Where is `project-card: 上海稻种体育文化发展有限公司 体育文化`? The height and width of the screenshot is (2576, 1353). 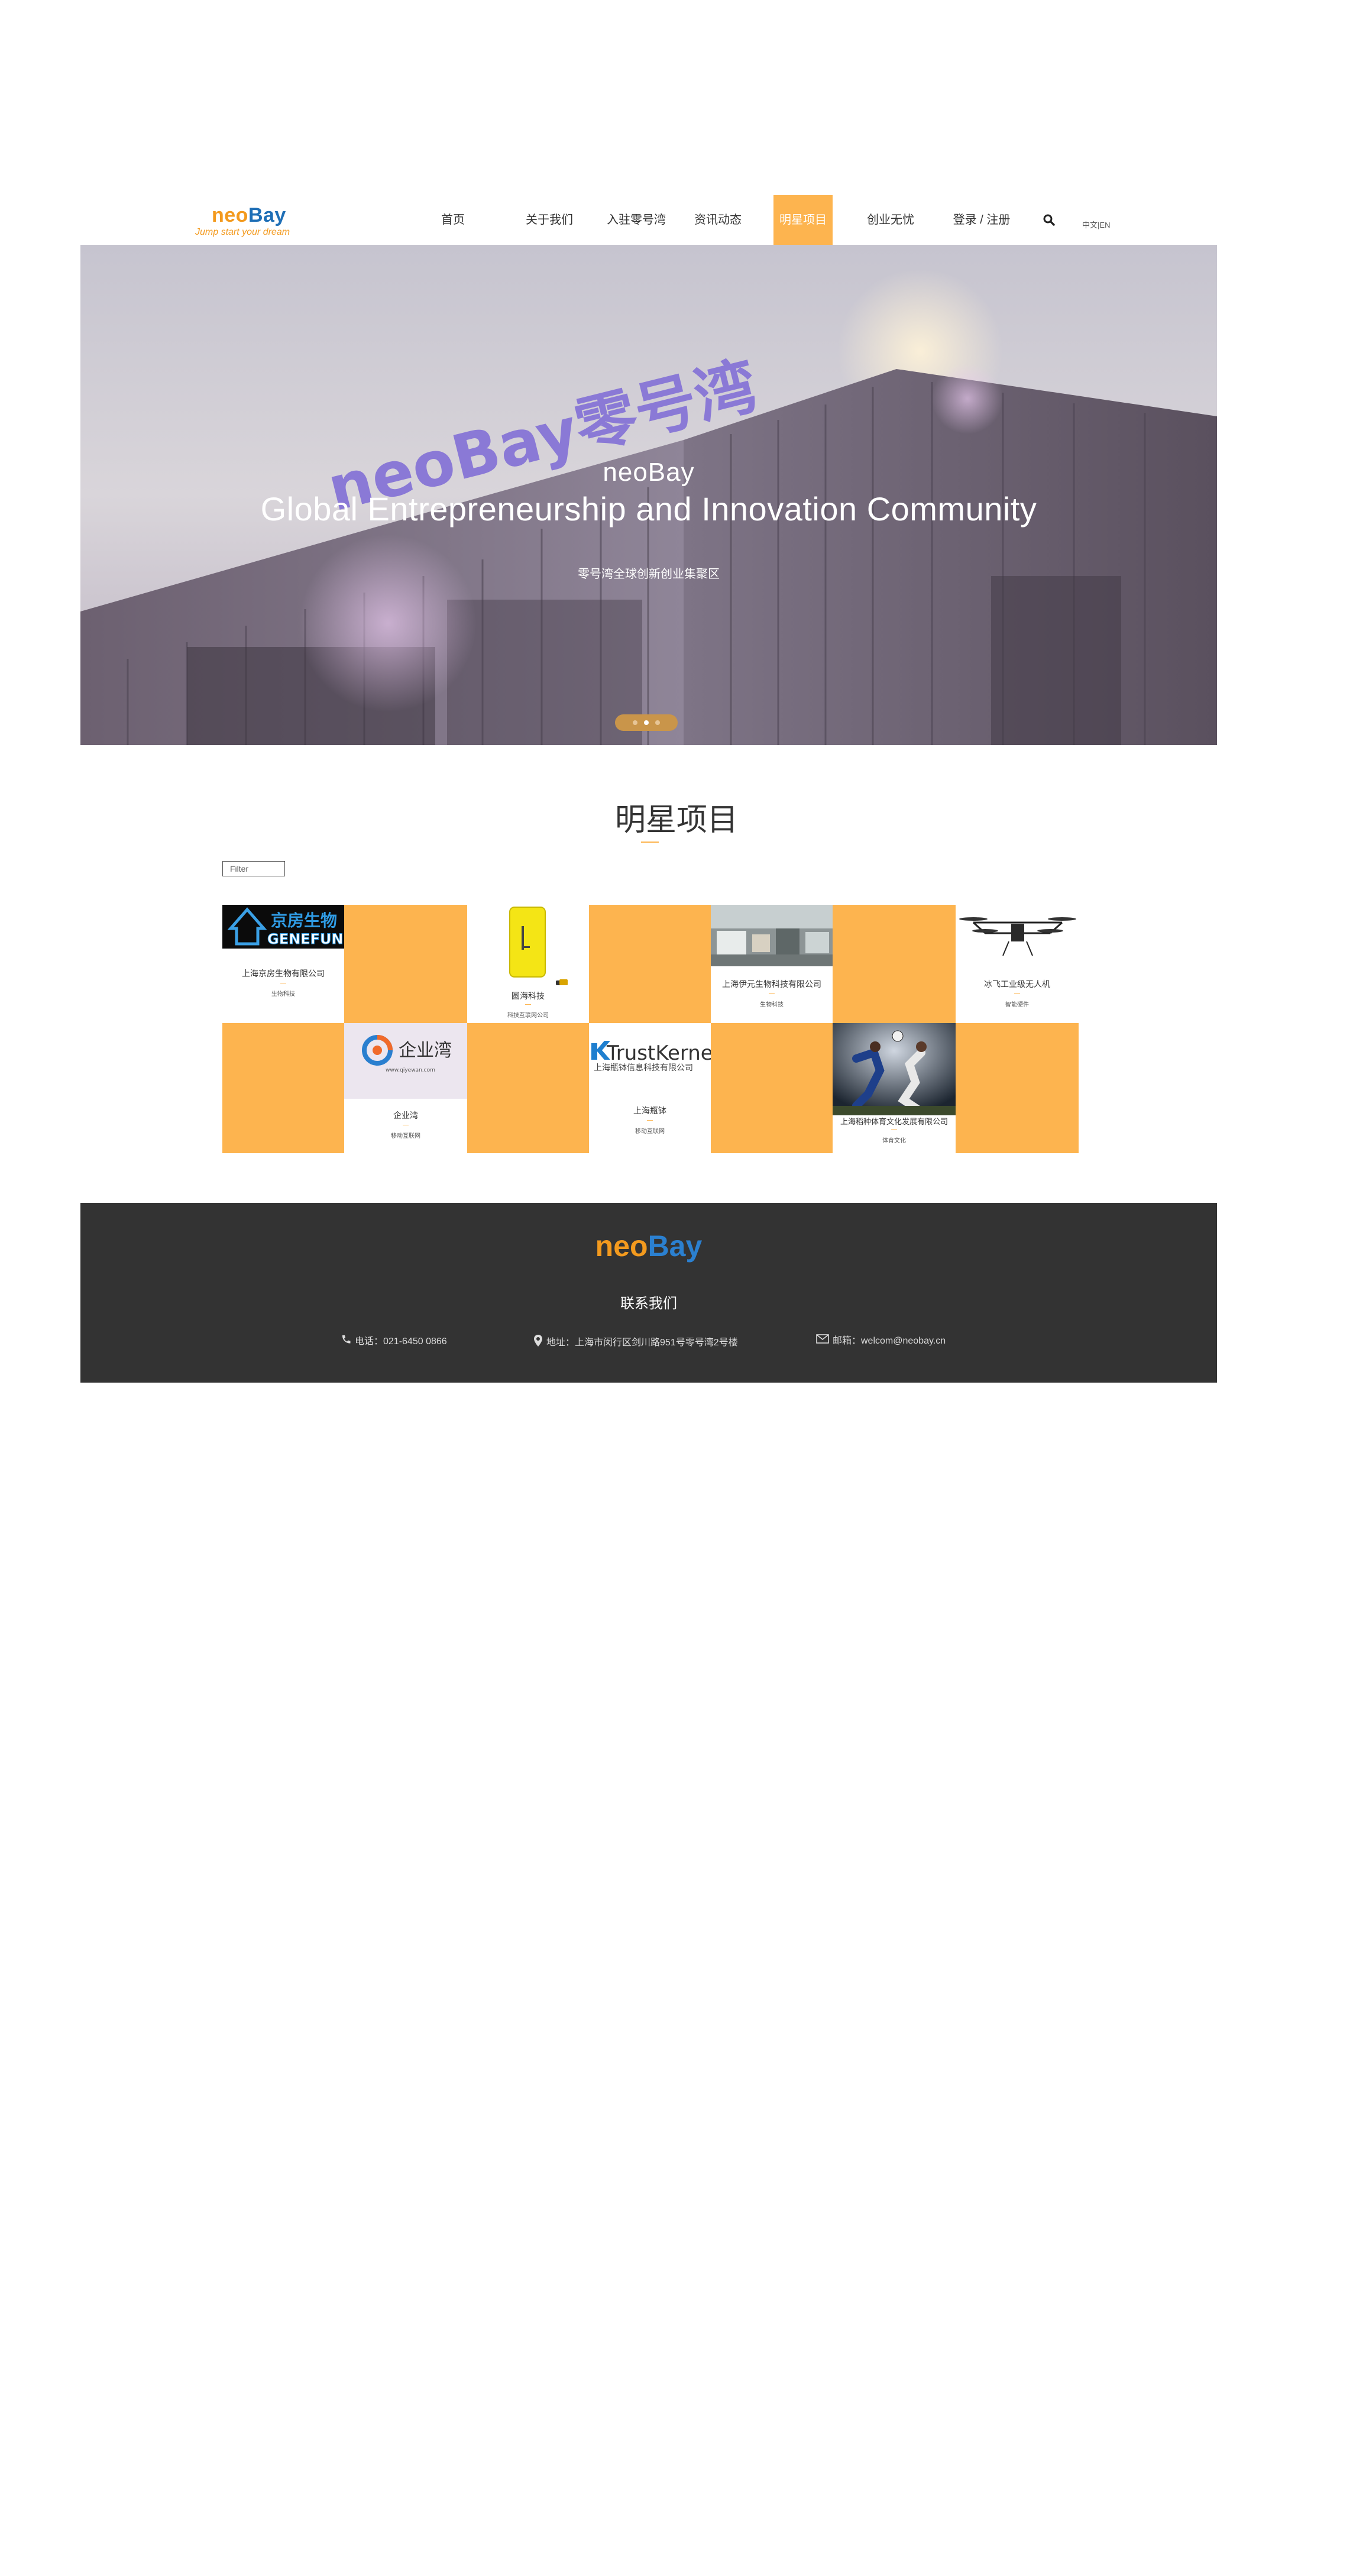 project-card: 上海稻种体育文化发展有限公司 体育文化 is located at coordinates (895, 1088).